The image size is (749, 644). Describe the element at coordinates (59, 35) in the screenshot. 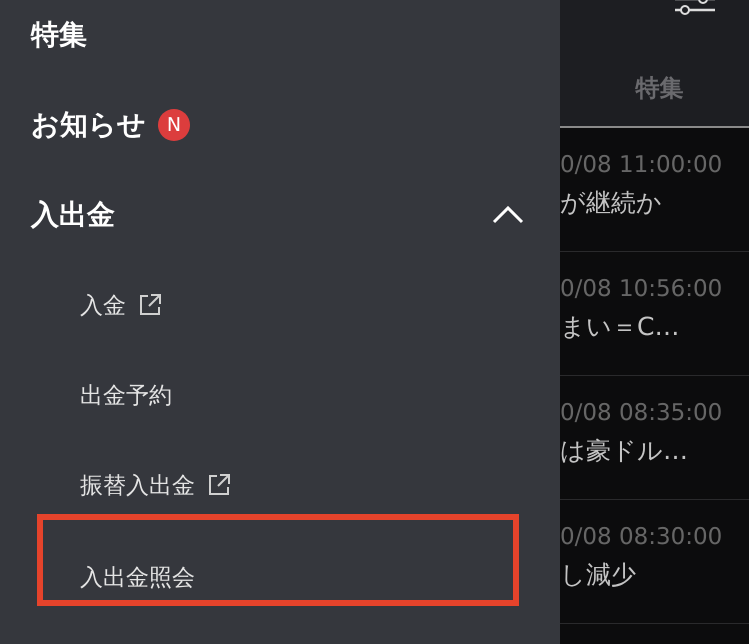

I see `menu-item: 特集` at that location.